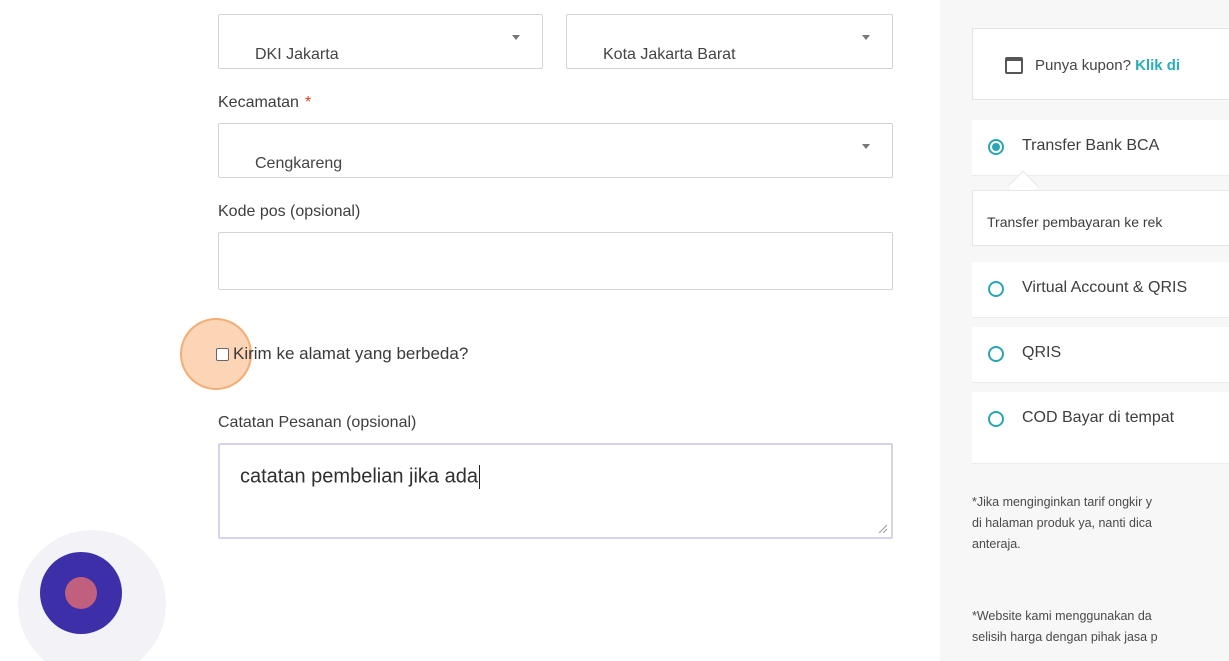 The width and height of the screenshot is (1229, 661). Describe the element at coordinates (1100, 355) in the screenshot. I see `payment-option-qris: QRIS` at that location.